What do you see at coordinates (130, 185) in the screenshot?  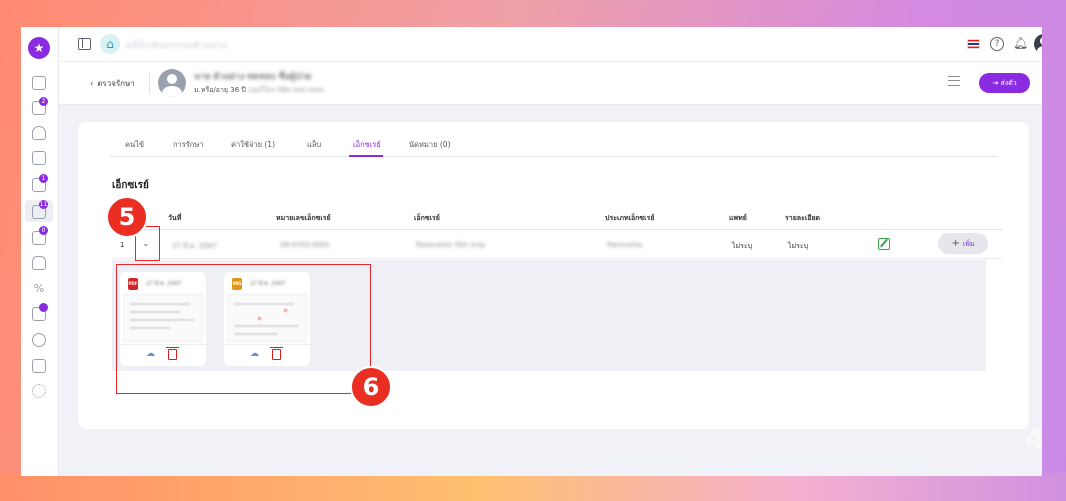 I see `section-title: เอ็กซเรย์` at bounding box center [130, 185].